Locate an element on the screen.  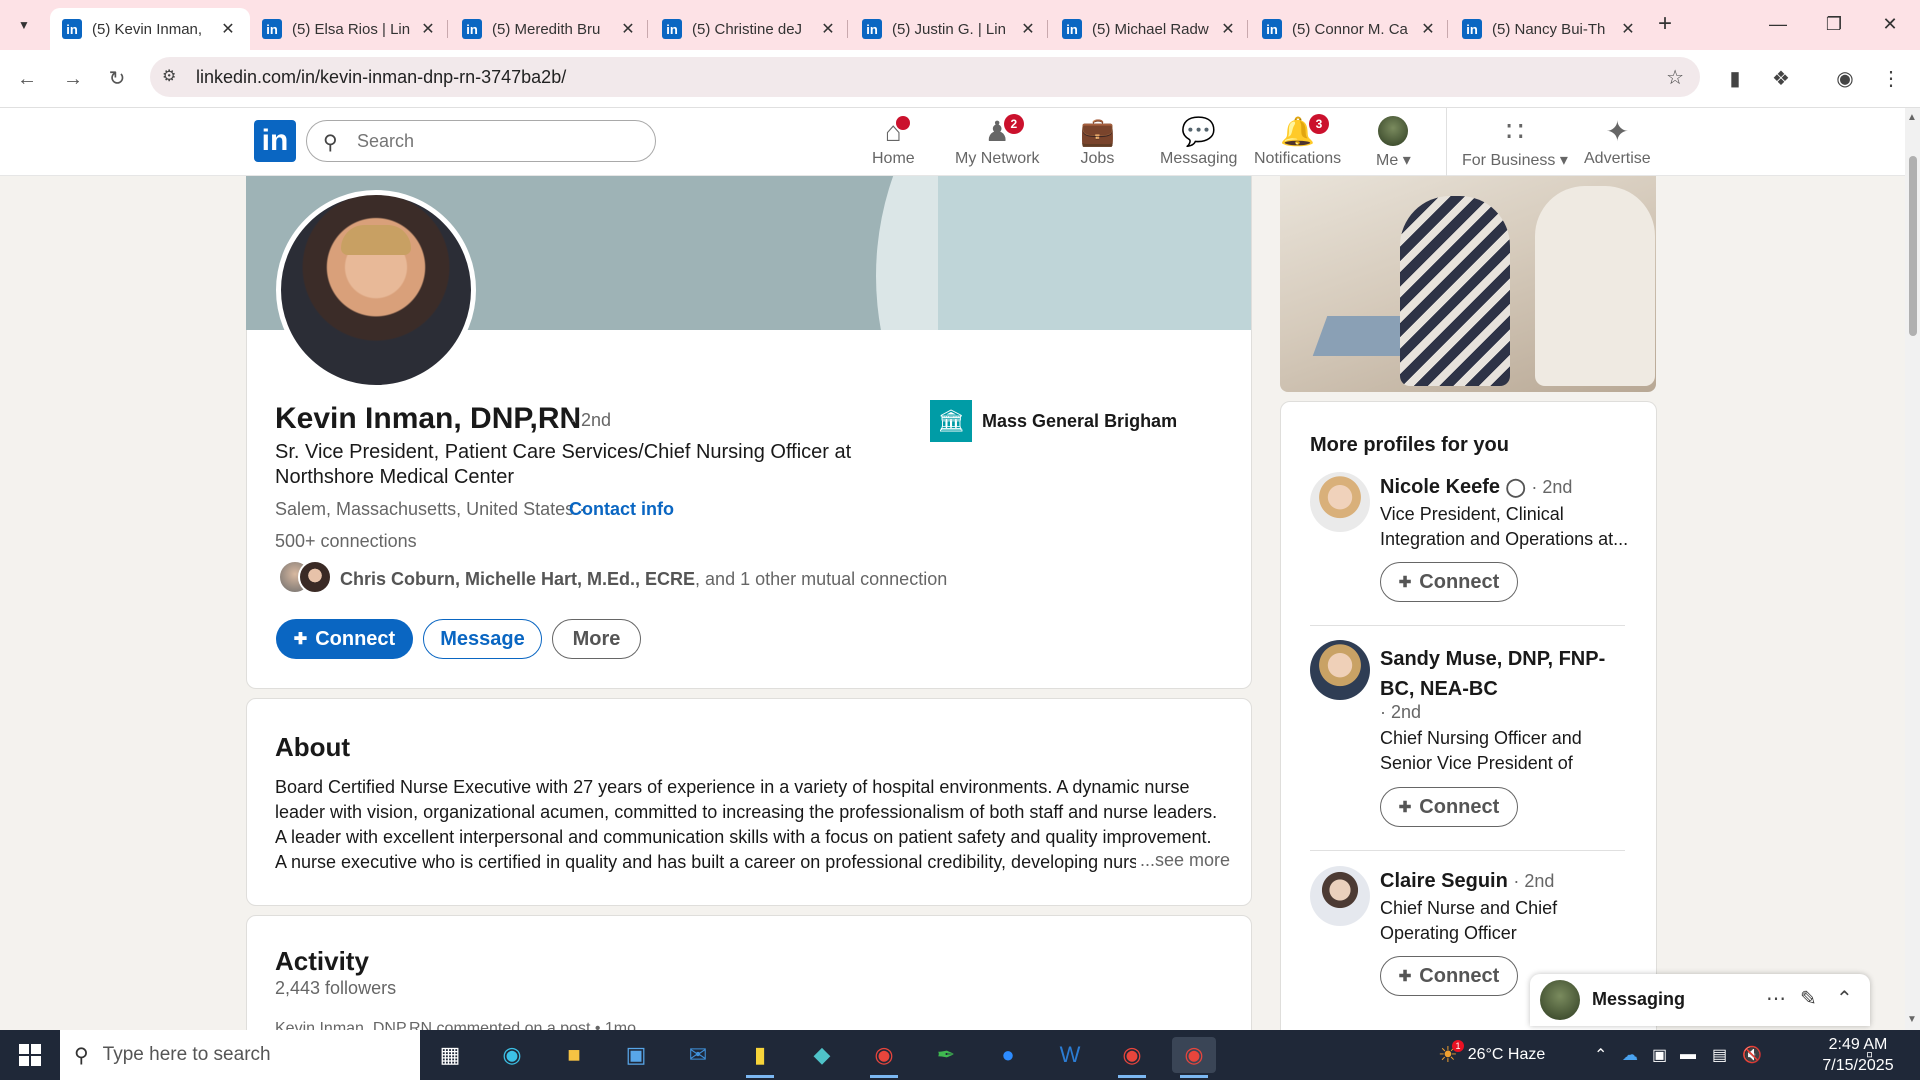
contact-info-link: Contact info is located at coordinates (621, 509).